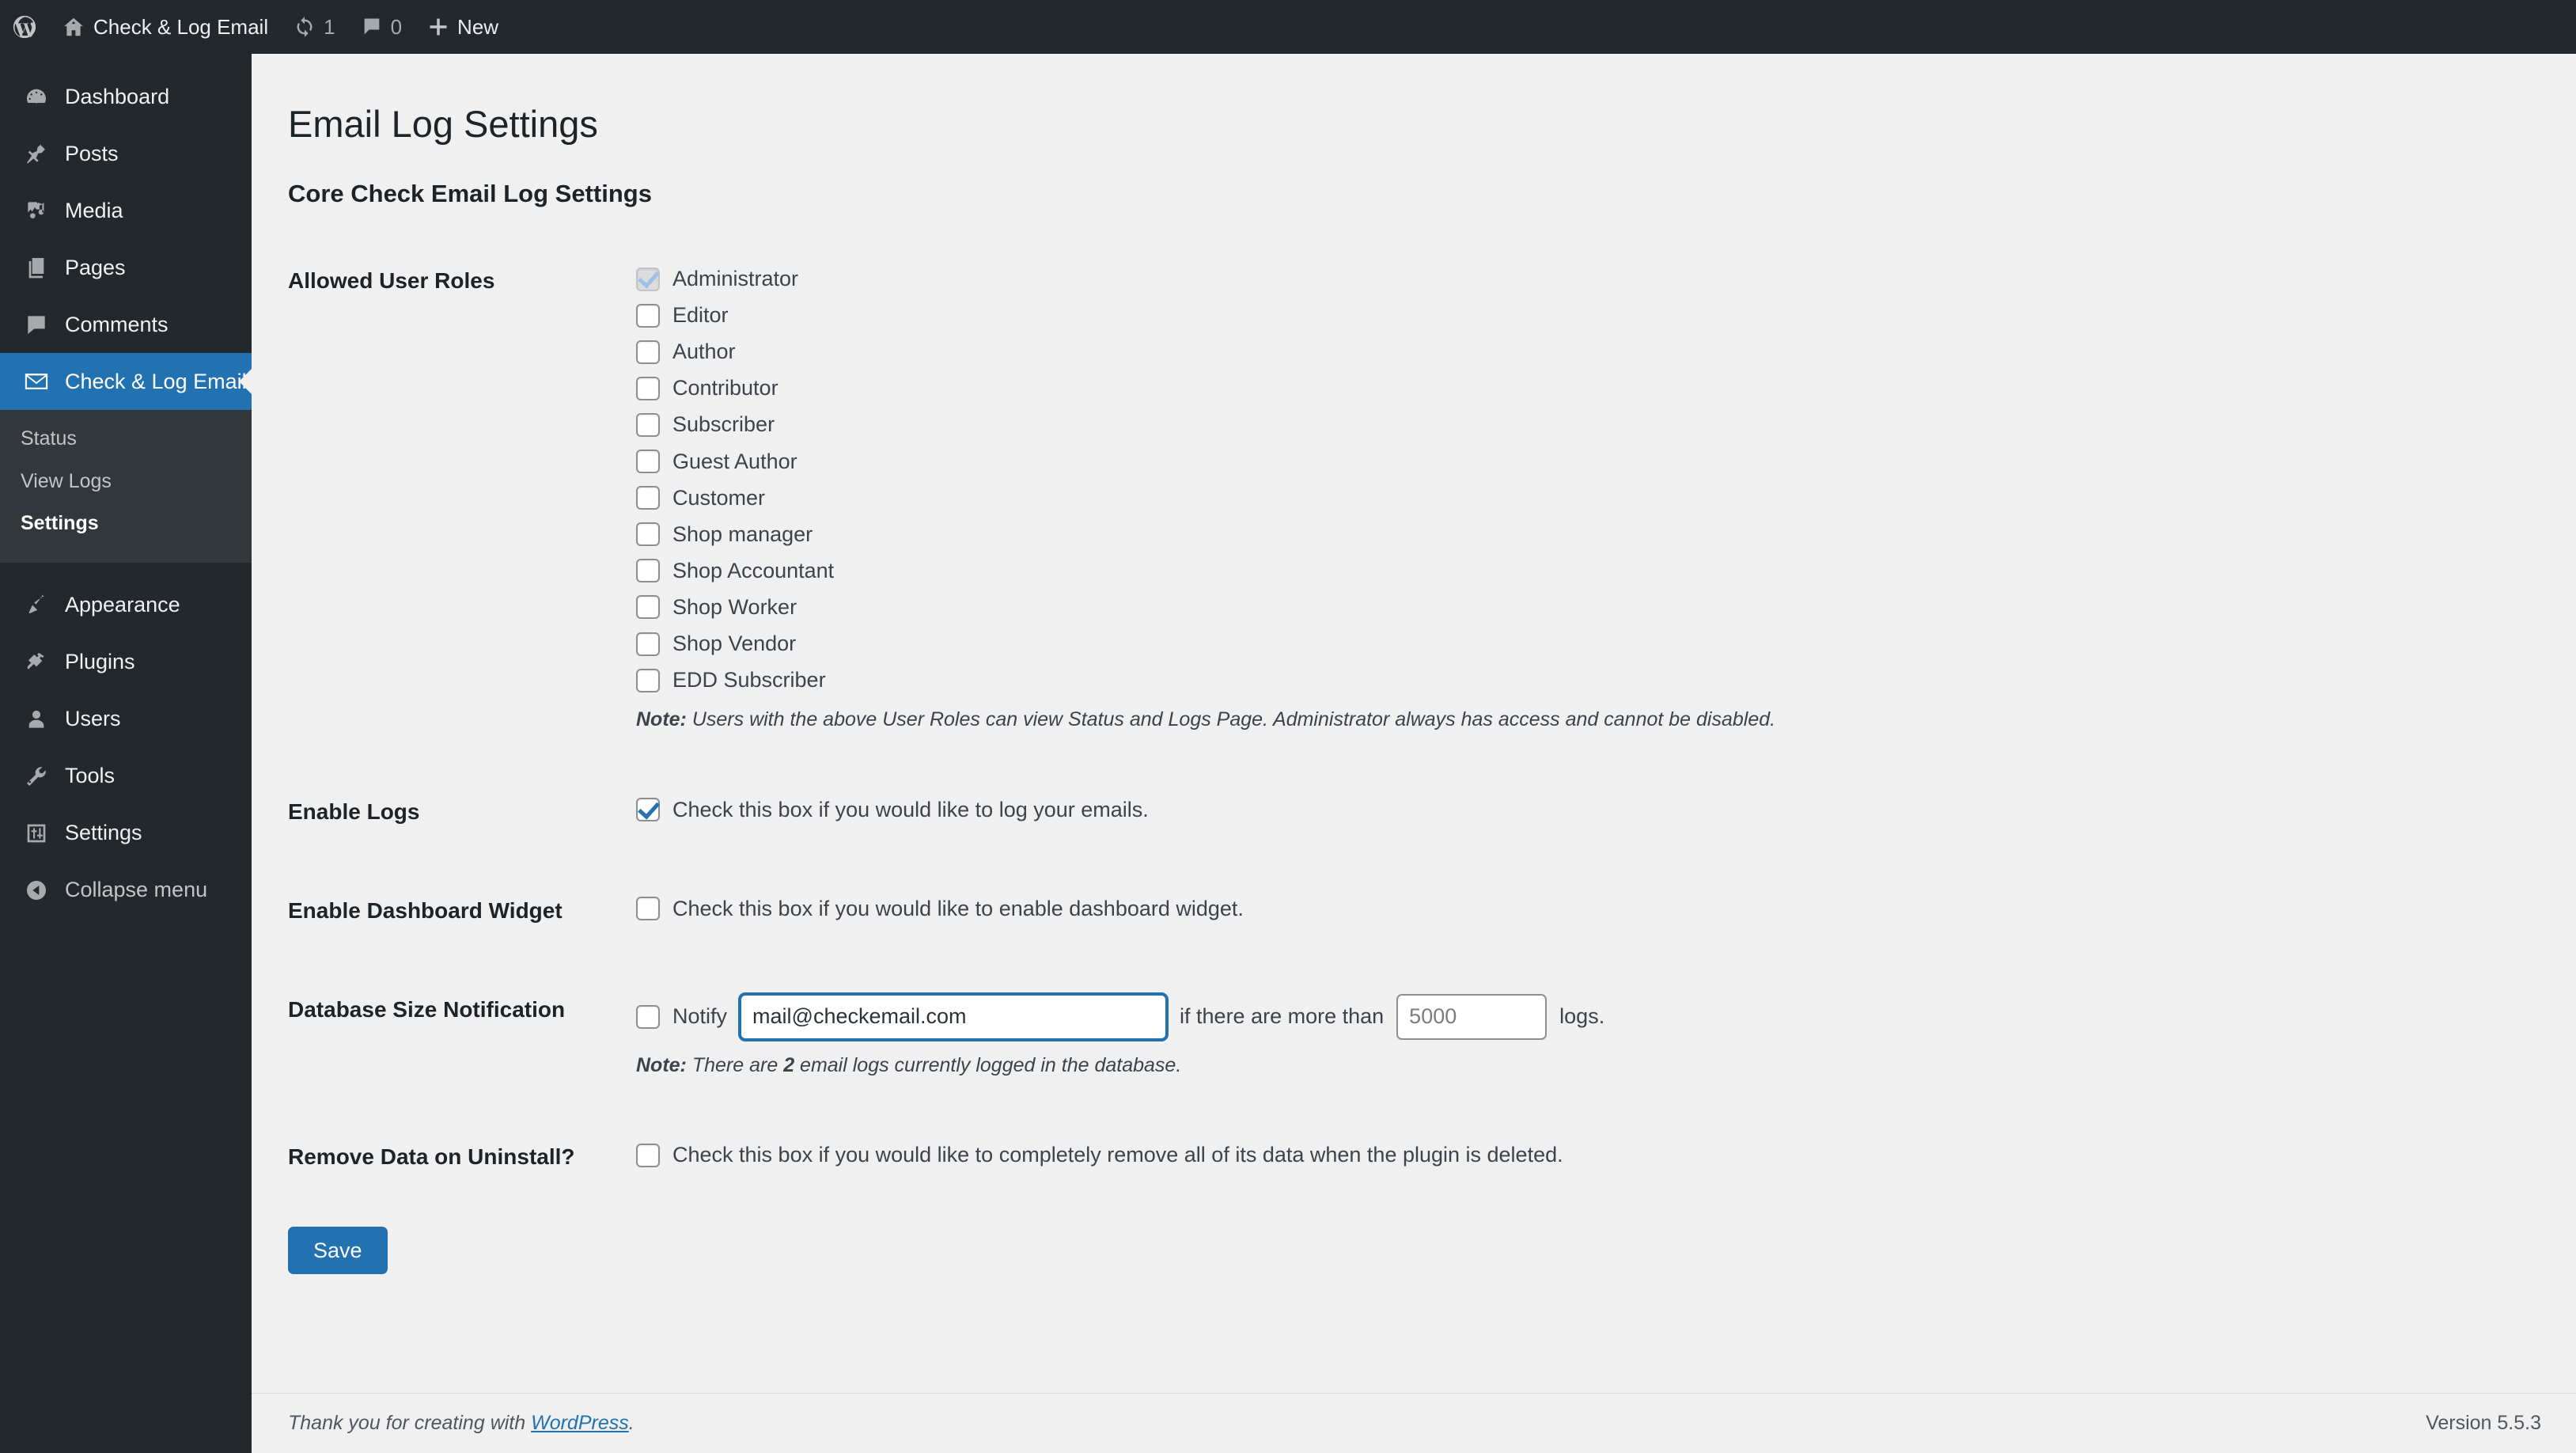 The height and width of the screenshot is (1453, 2576). I want to click on sidebar-item-pages: Pages, so click(126, 267).